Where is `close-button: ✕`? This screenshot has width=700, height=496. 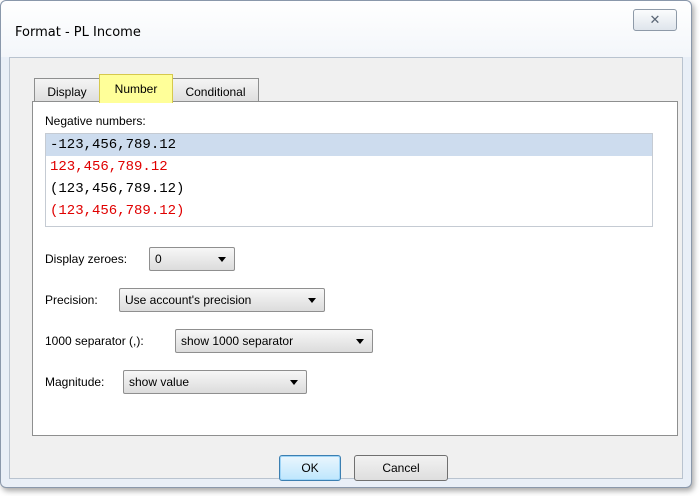 close-button: ✕ is located at coordinates (655, 20).